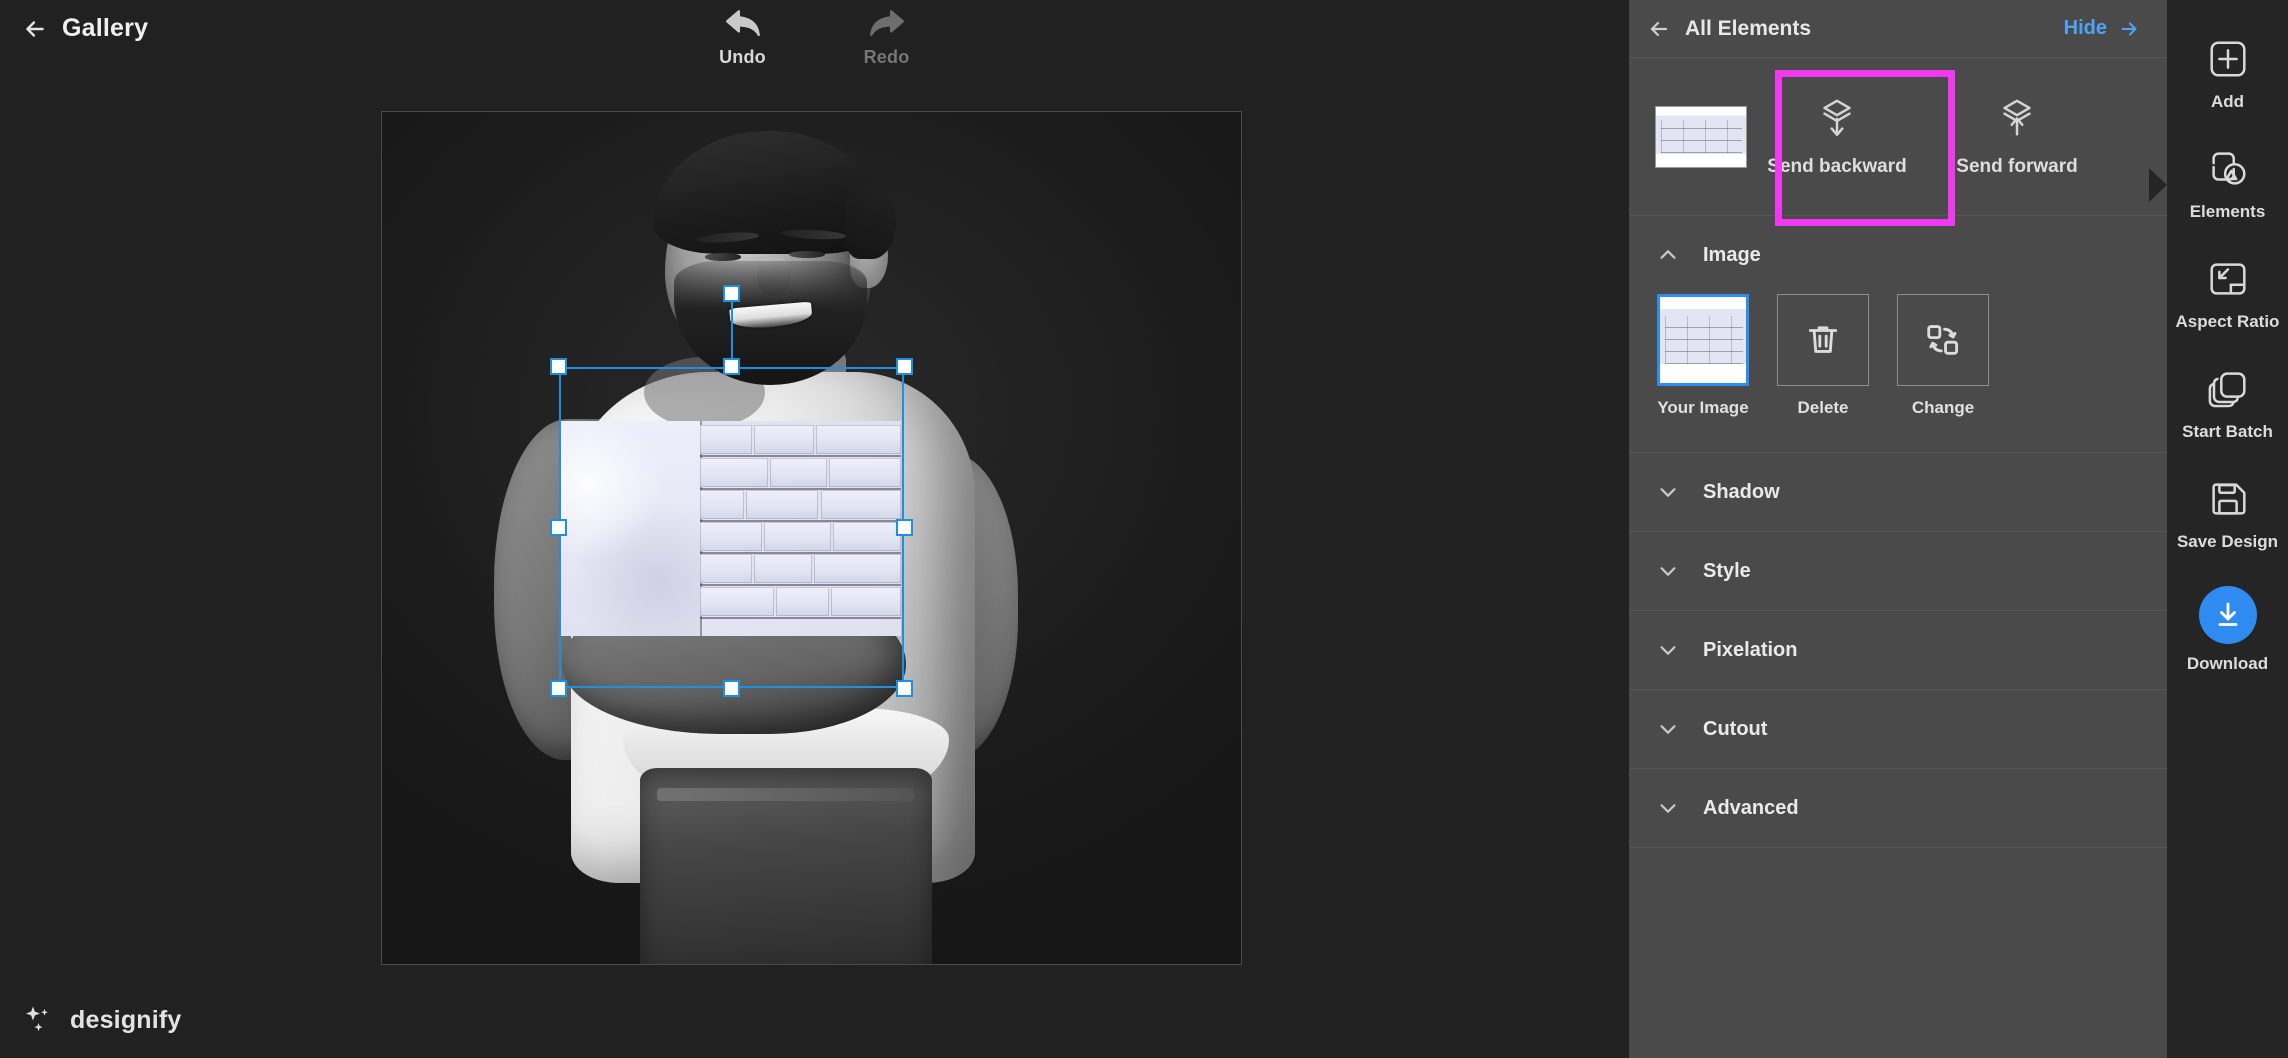  I want to click on toolbar-aspect-ratio-label: Aspect Ratio, so click(2227, 321).